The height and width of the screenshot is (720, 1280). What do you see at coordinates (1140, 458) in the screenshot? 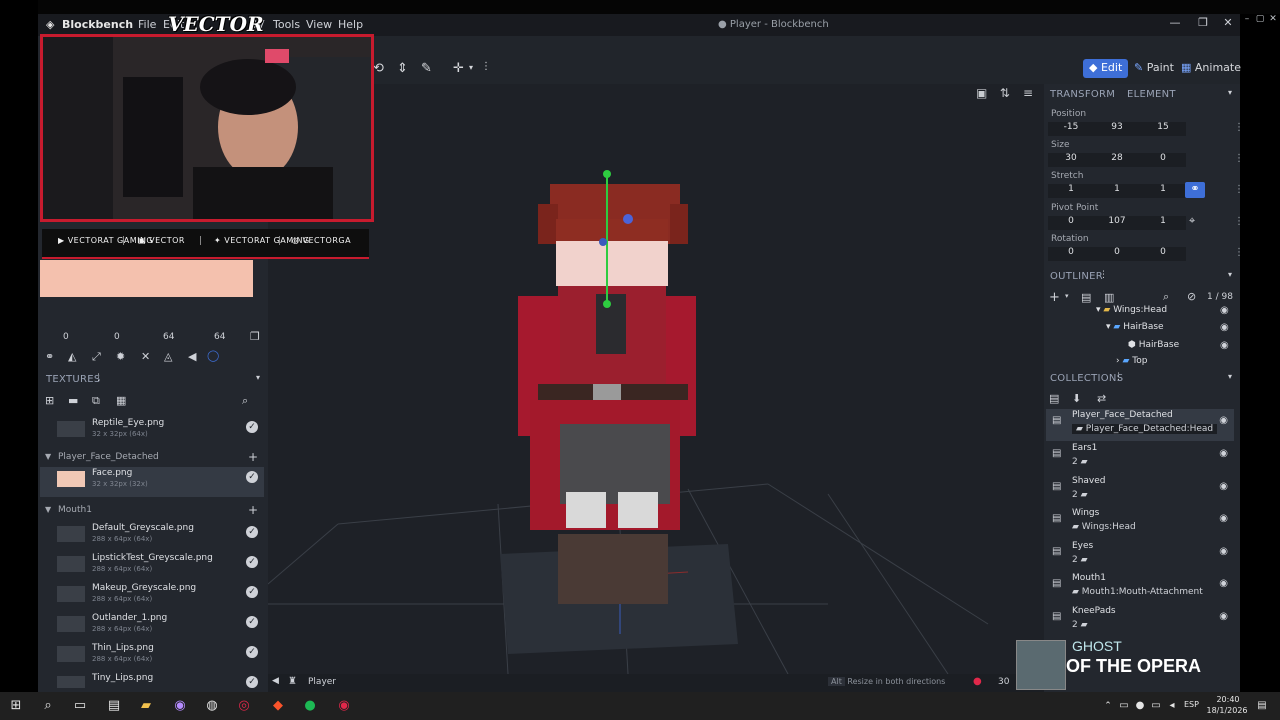
I see `collection-item: ▤ Ears1 2 ▰ ◉` at bounding box center [1140, 458].